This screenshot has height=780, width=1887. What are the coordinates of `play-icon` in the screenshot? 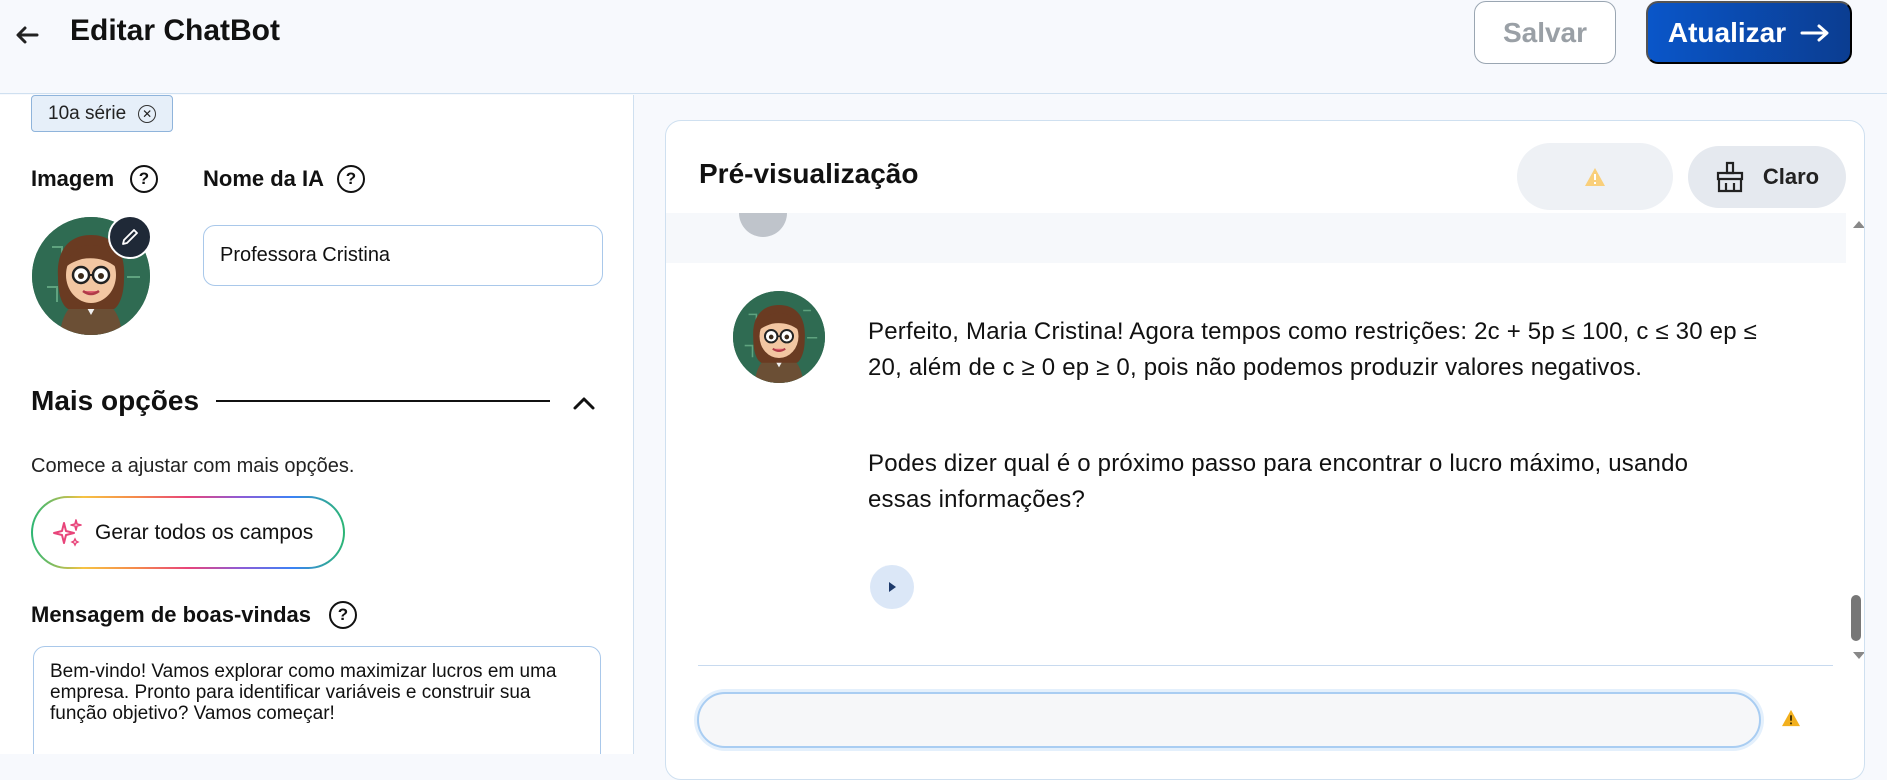 It's located at (892, 587).